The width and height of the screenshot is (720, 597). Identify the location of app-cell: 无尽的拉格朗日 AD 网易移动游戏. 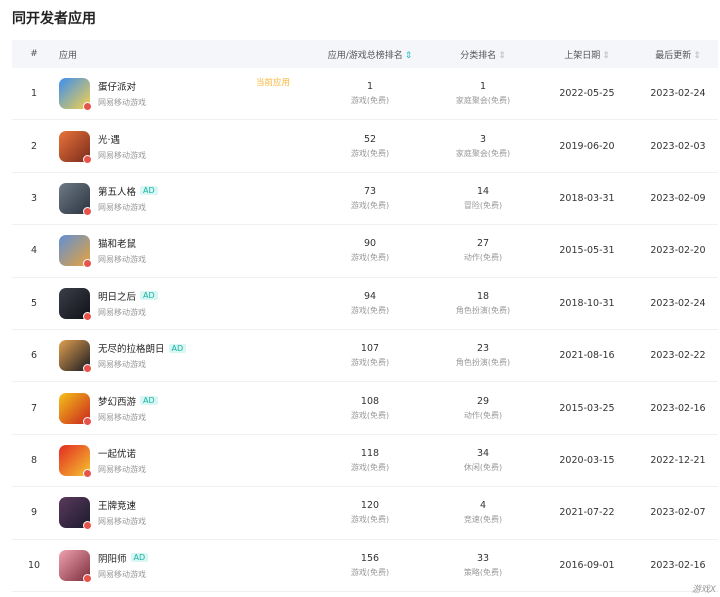
(183, 357).